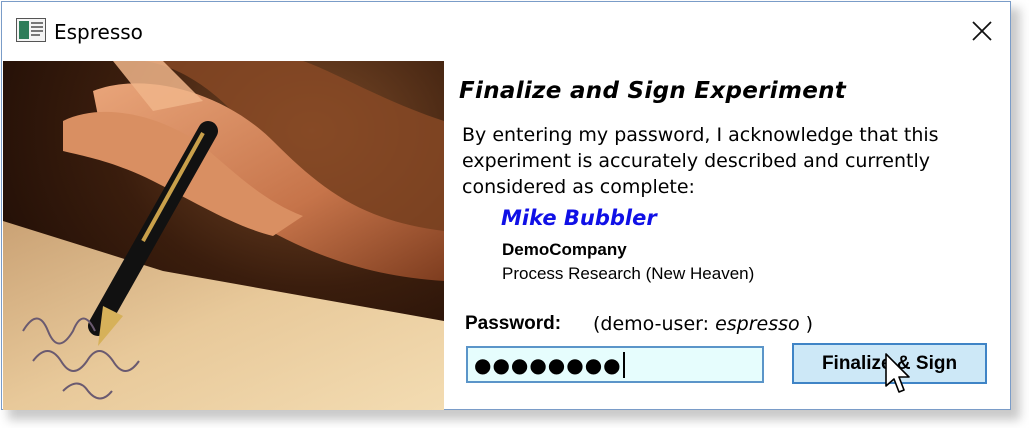 This screenshot has height=428, width=1029. I want to click on company-name: DemoCompany, so click(564, 249).